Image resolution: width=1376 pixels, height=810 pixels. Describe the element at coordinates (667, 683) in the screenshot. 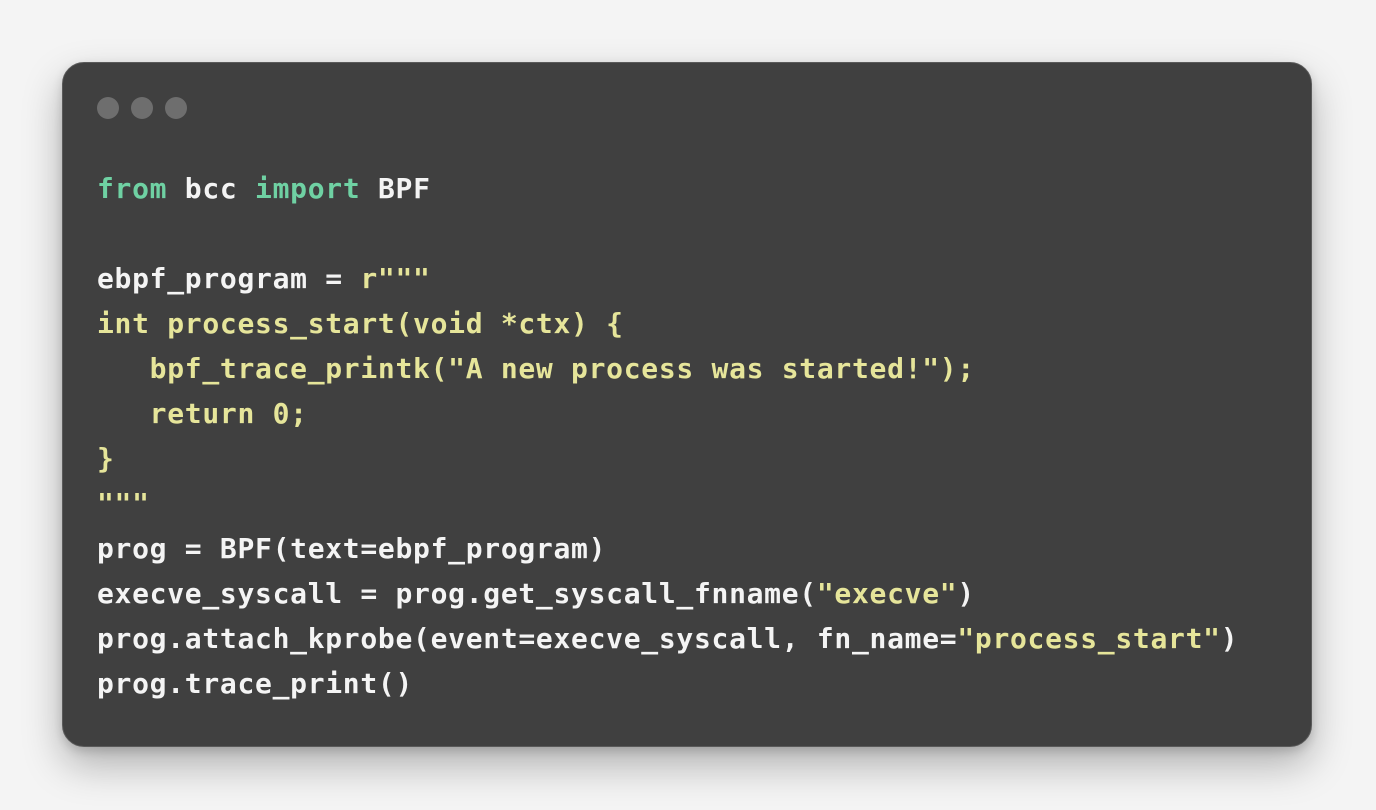

I see `code-line: prog.trace_print()` at that location.